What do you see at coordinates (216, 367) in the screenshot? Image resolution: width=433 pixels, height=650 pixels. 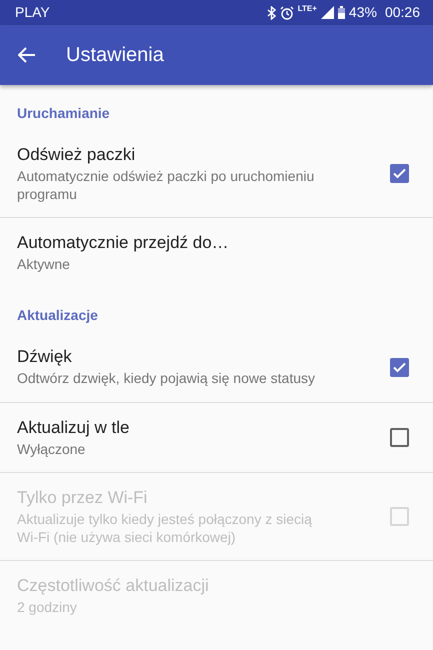 I see `settings-item: Dźwięk Odtwórz dzwięk, kiedy pojawią się nowe statusy` at bounding box center [216, 367].